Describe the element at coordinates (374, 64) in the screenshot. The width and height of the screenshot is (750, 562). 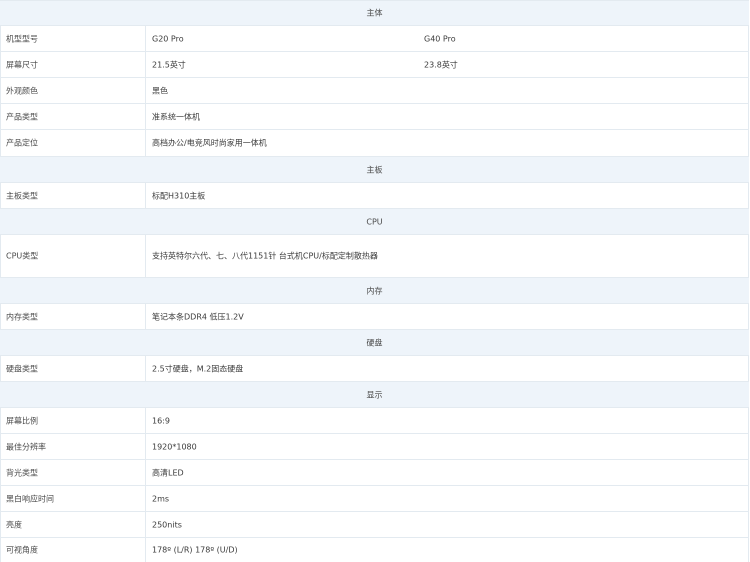
I see `spec-row-screen-size: 屏幕尺寸 21.5英寸 23.8英寸` at that location.